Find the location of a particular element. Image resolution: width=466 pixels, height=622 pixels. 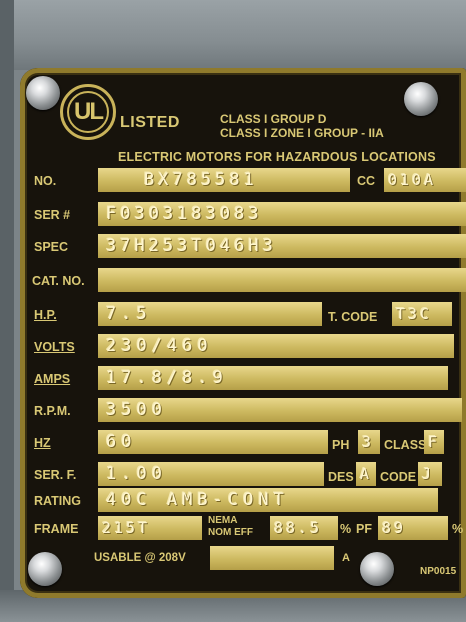

rivet-top-right-icon is located at coordinates (421, 99).